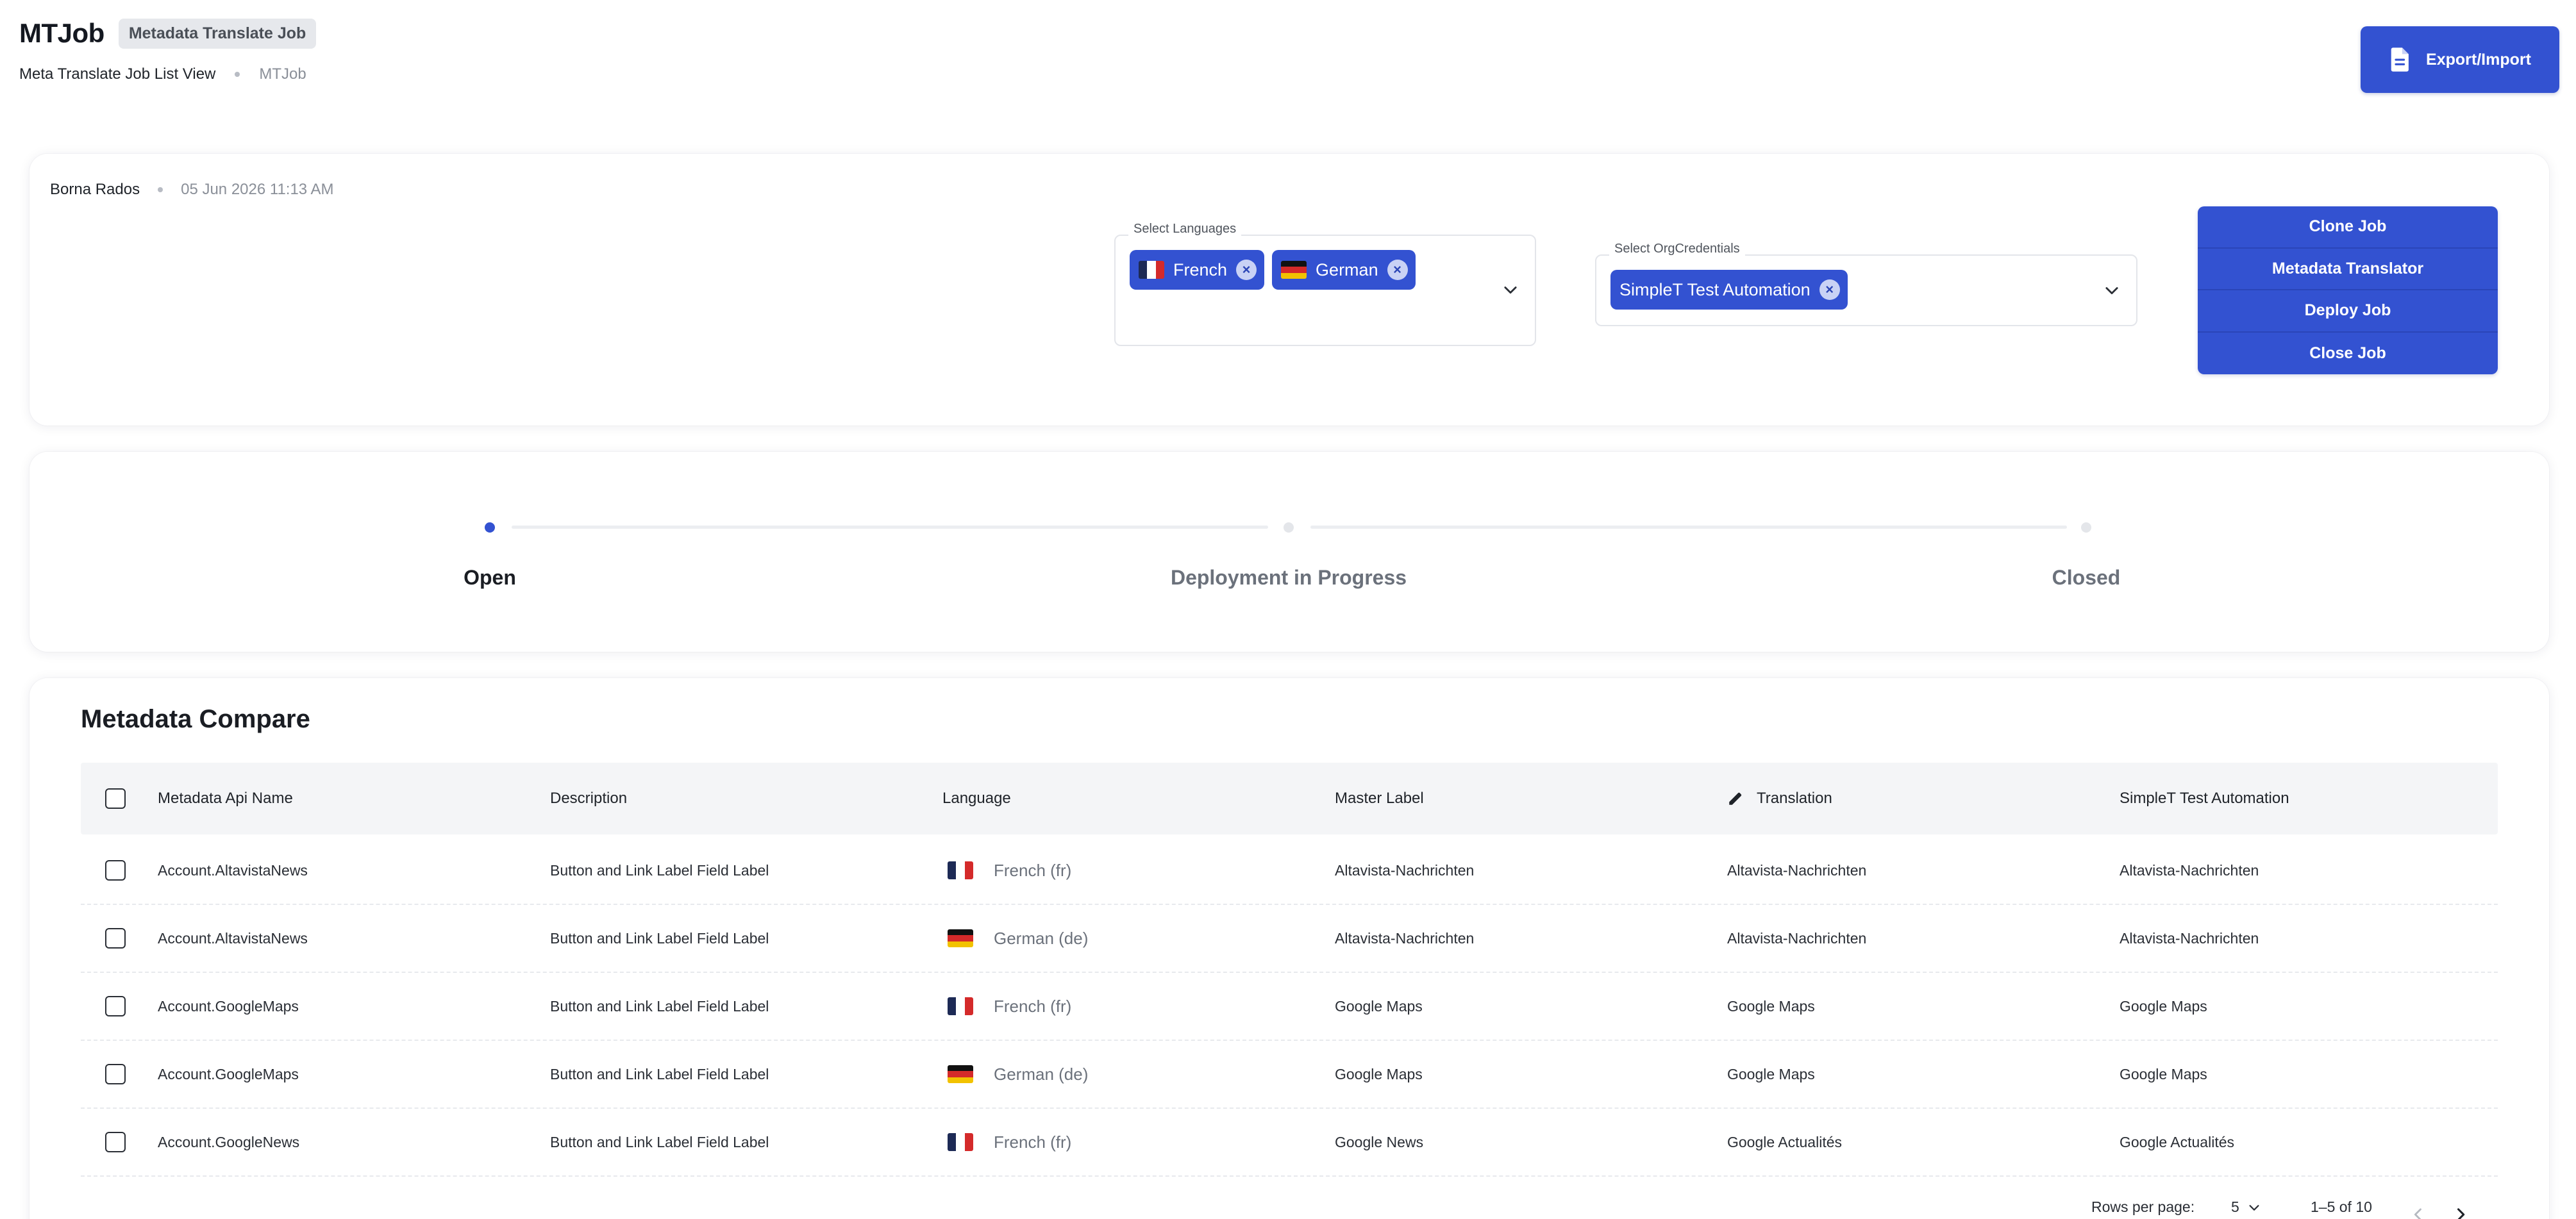  Describe the element at coordinates (2204, 798) in the screenshot. I see `column-header-org: SimpleT Test Automation` at that location.